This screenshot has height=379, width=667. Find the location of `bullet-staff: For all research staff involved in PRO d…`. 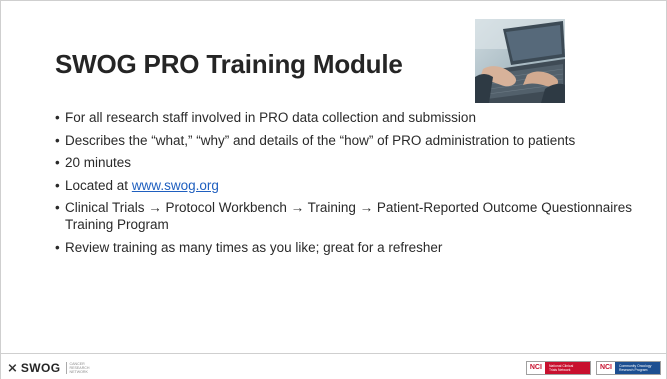

bullet-staff: For all research staff involved in PRO d… is located at coordinates (355, 117).